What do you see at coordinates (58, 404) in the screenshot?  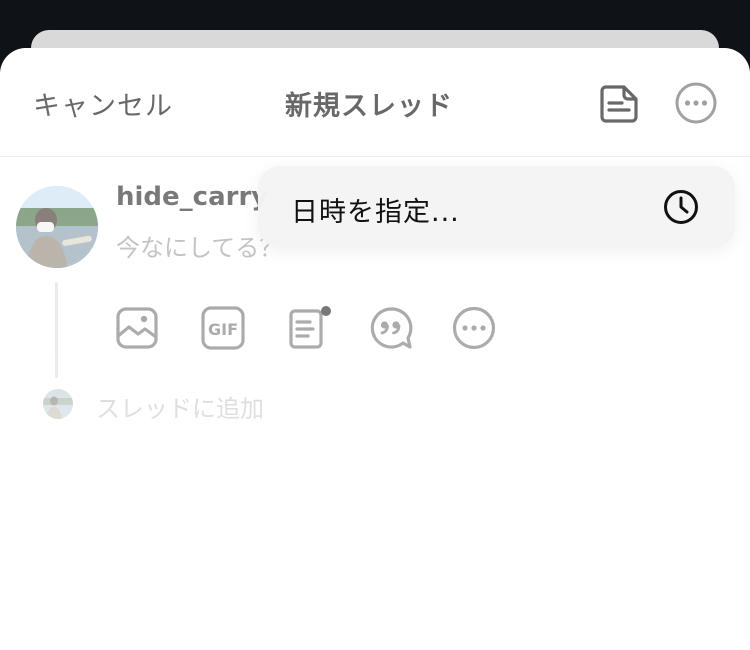 I see `mini-avatar` at bounding box center [58, 404].